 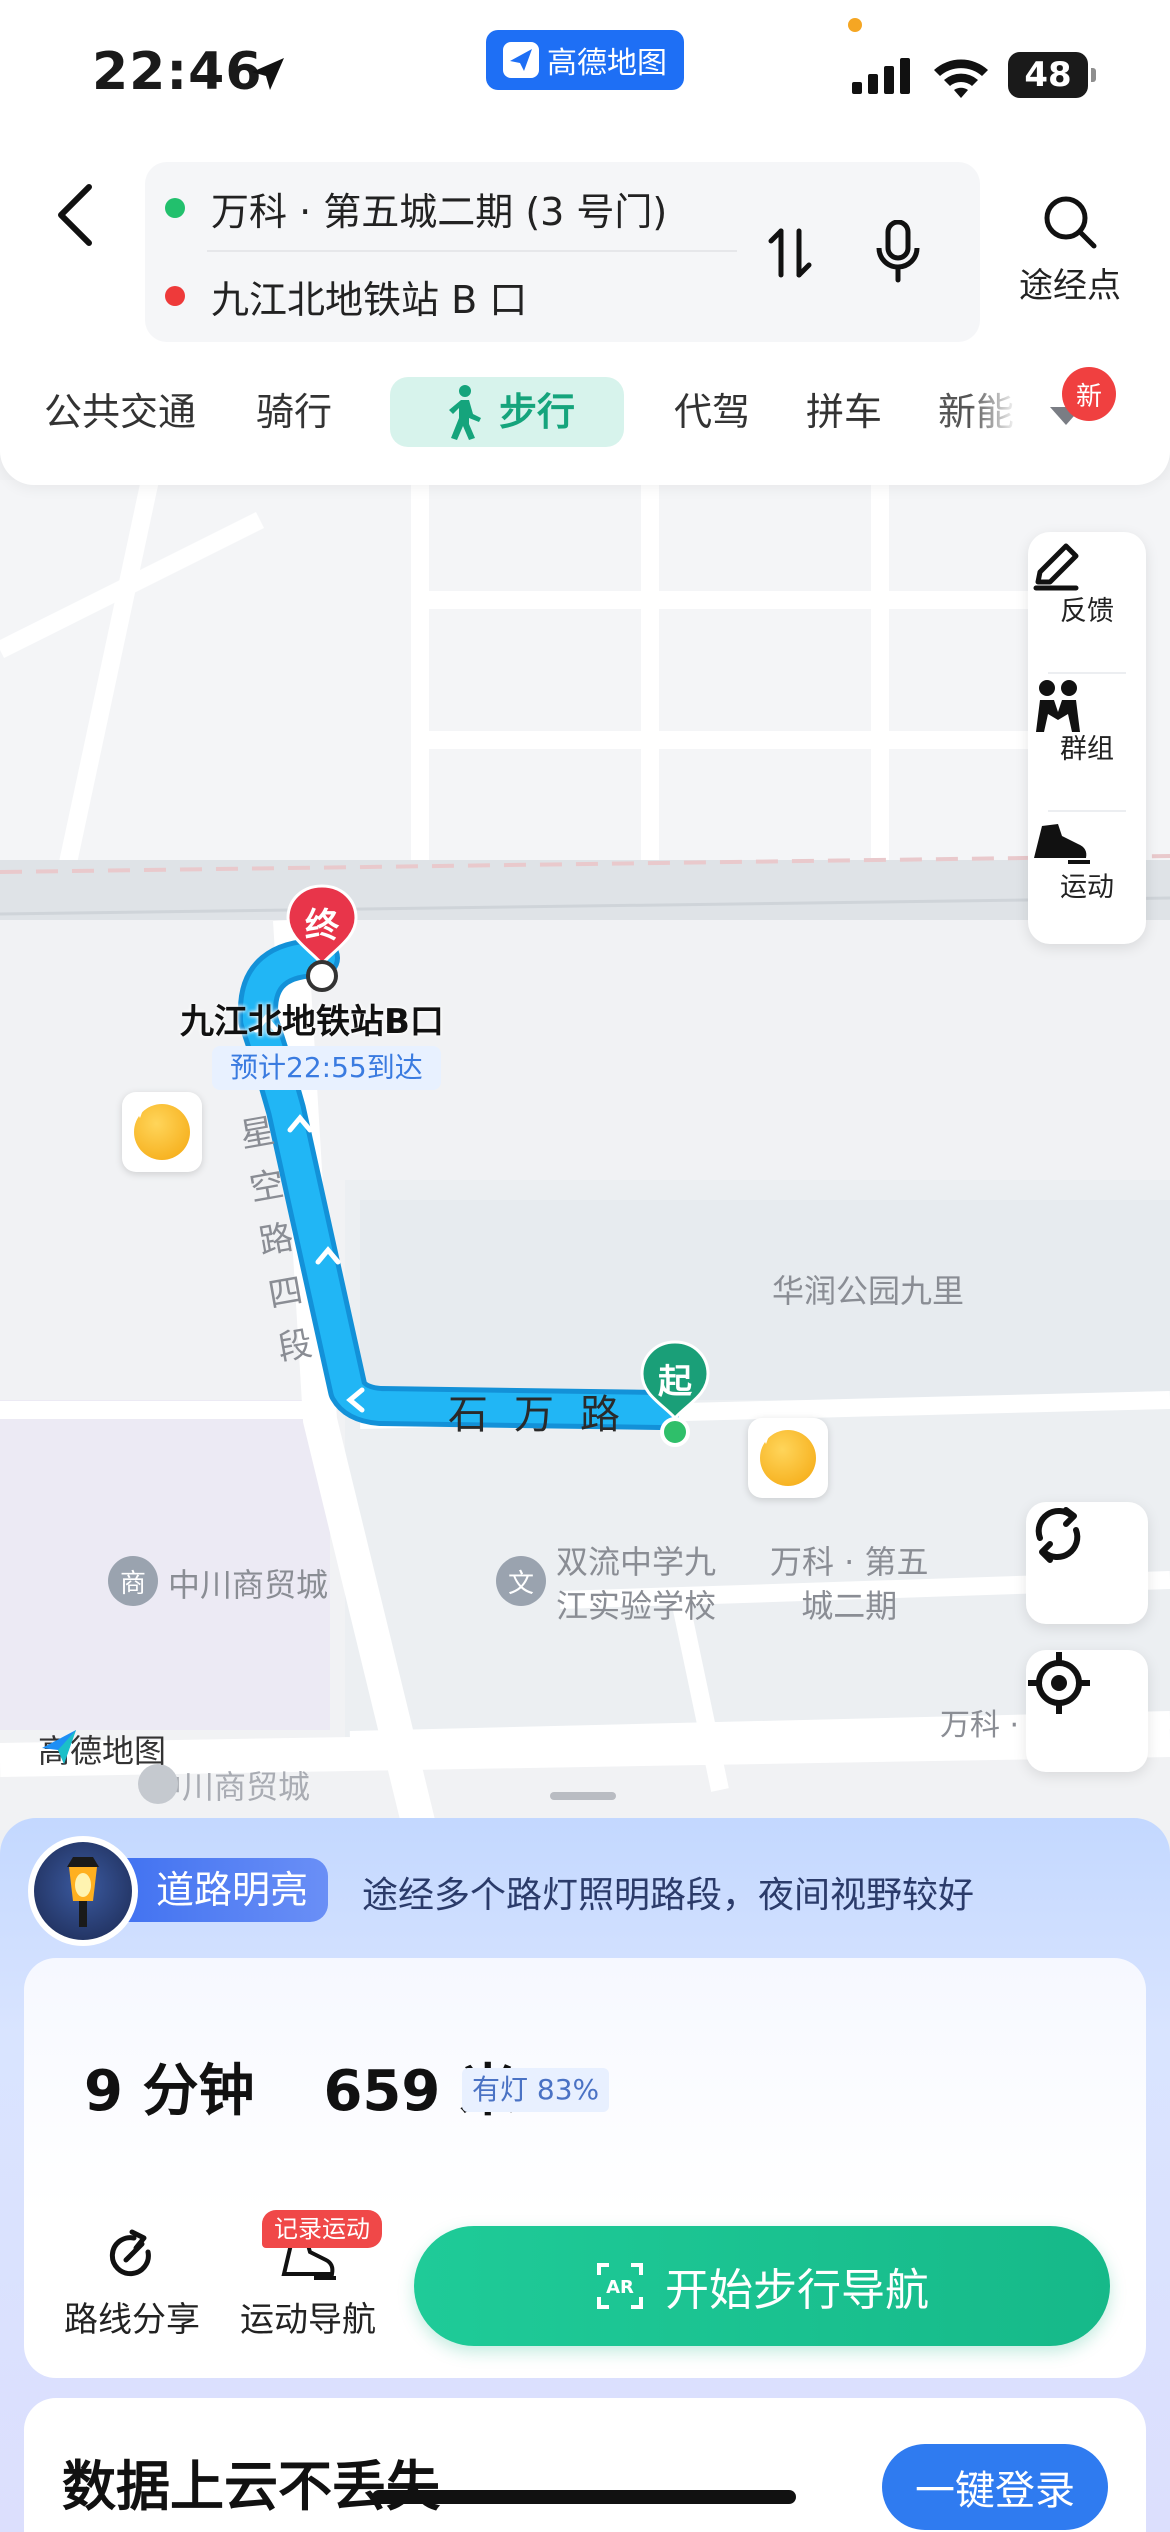 I want to click on tab-new-energy: 新能, so click(x=978, y=412).